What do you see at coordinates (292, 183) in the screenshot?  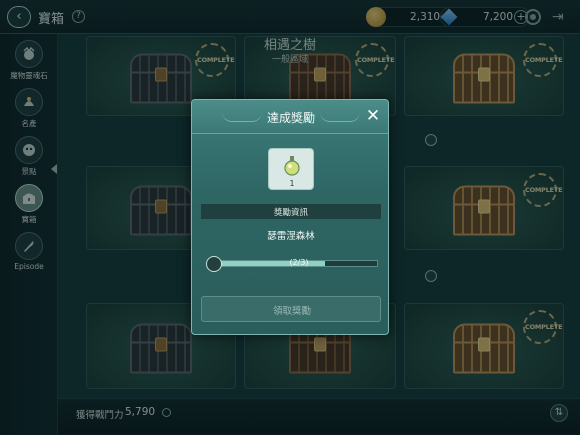 I see `reward-count: 1` at bounding box center [292, 183].